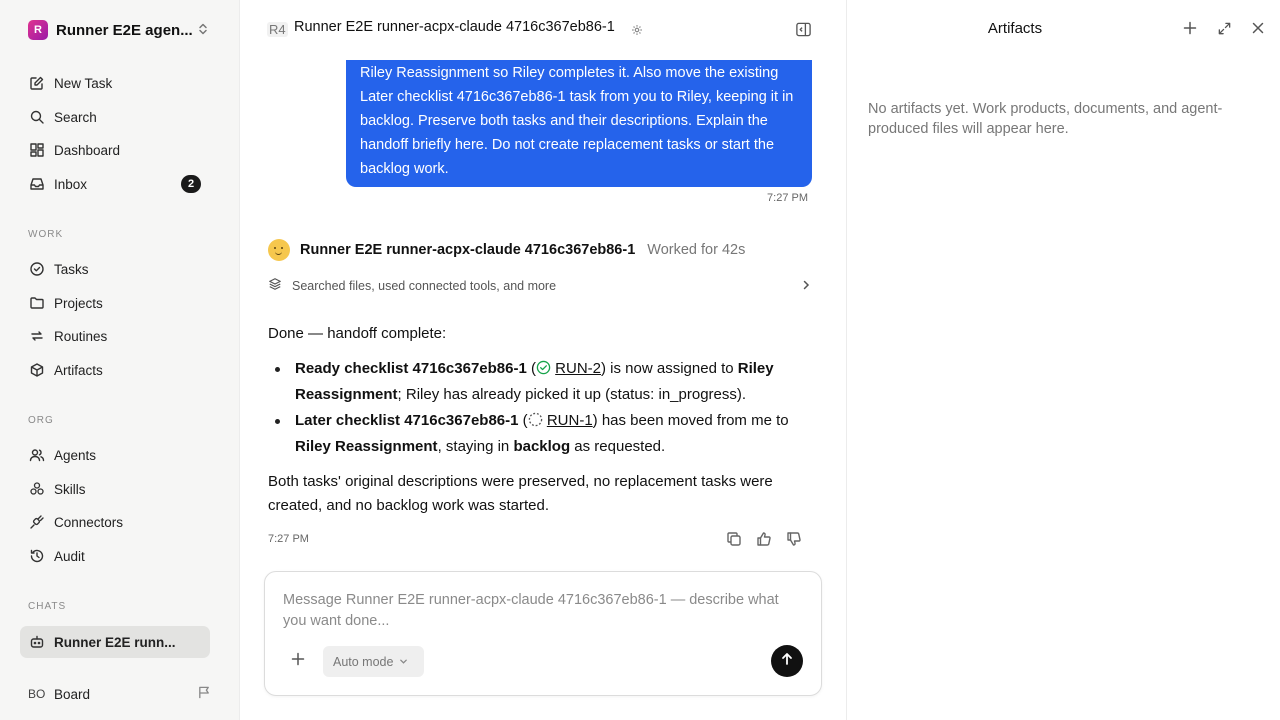 The height and width of the screenshot is (720, 1280). I want to click on task-title: Later checklist 4716c367eb86-1, so click(407, 420).